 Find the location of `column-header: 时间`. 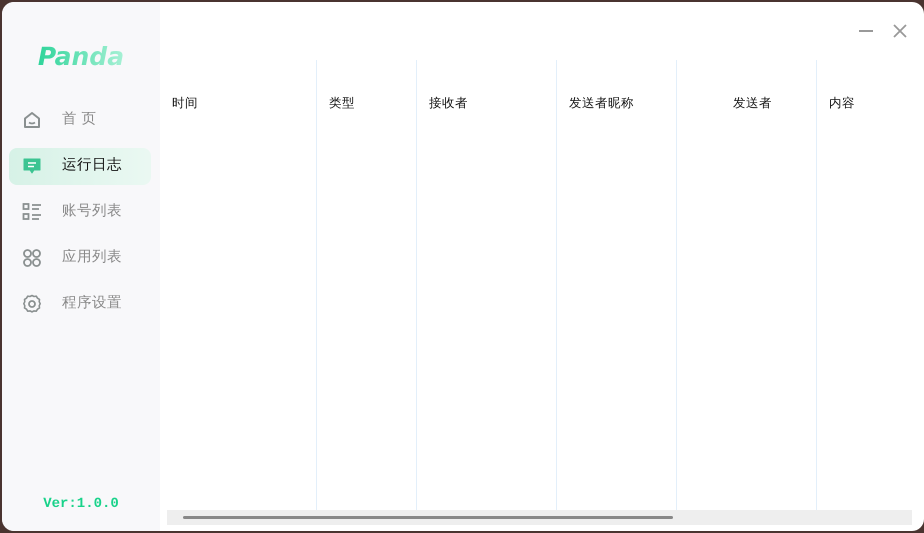

column-header: 时间 is located at coordinates (185, 103).